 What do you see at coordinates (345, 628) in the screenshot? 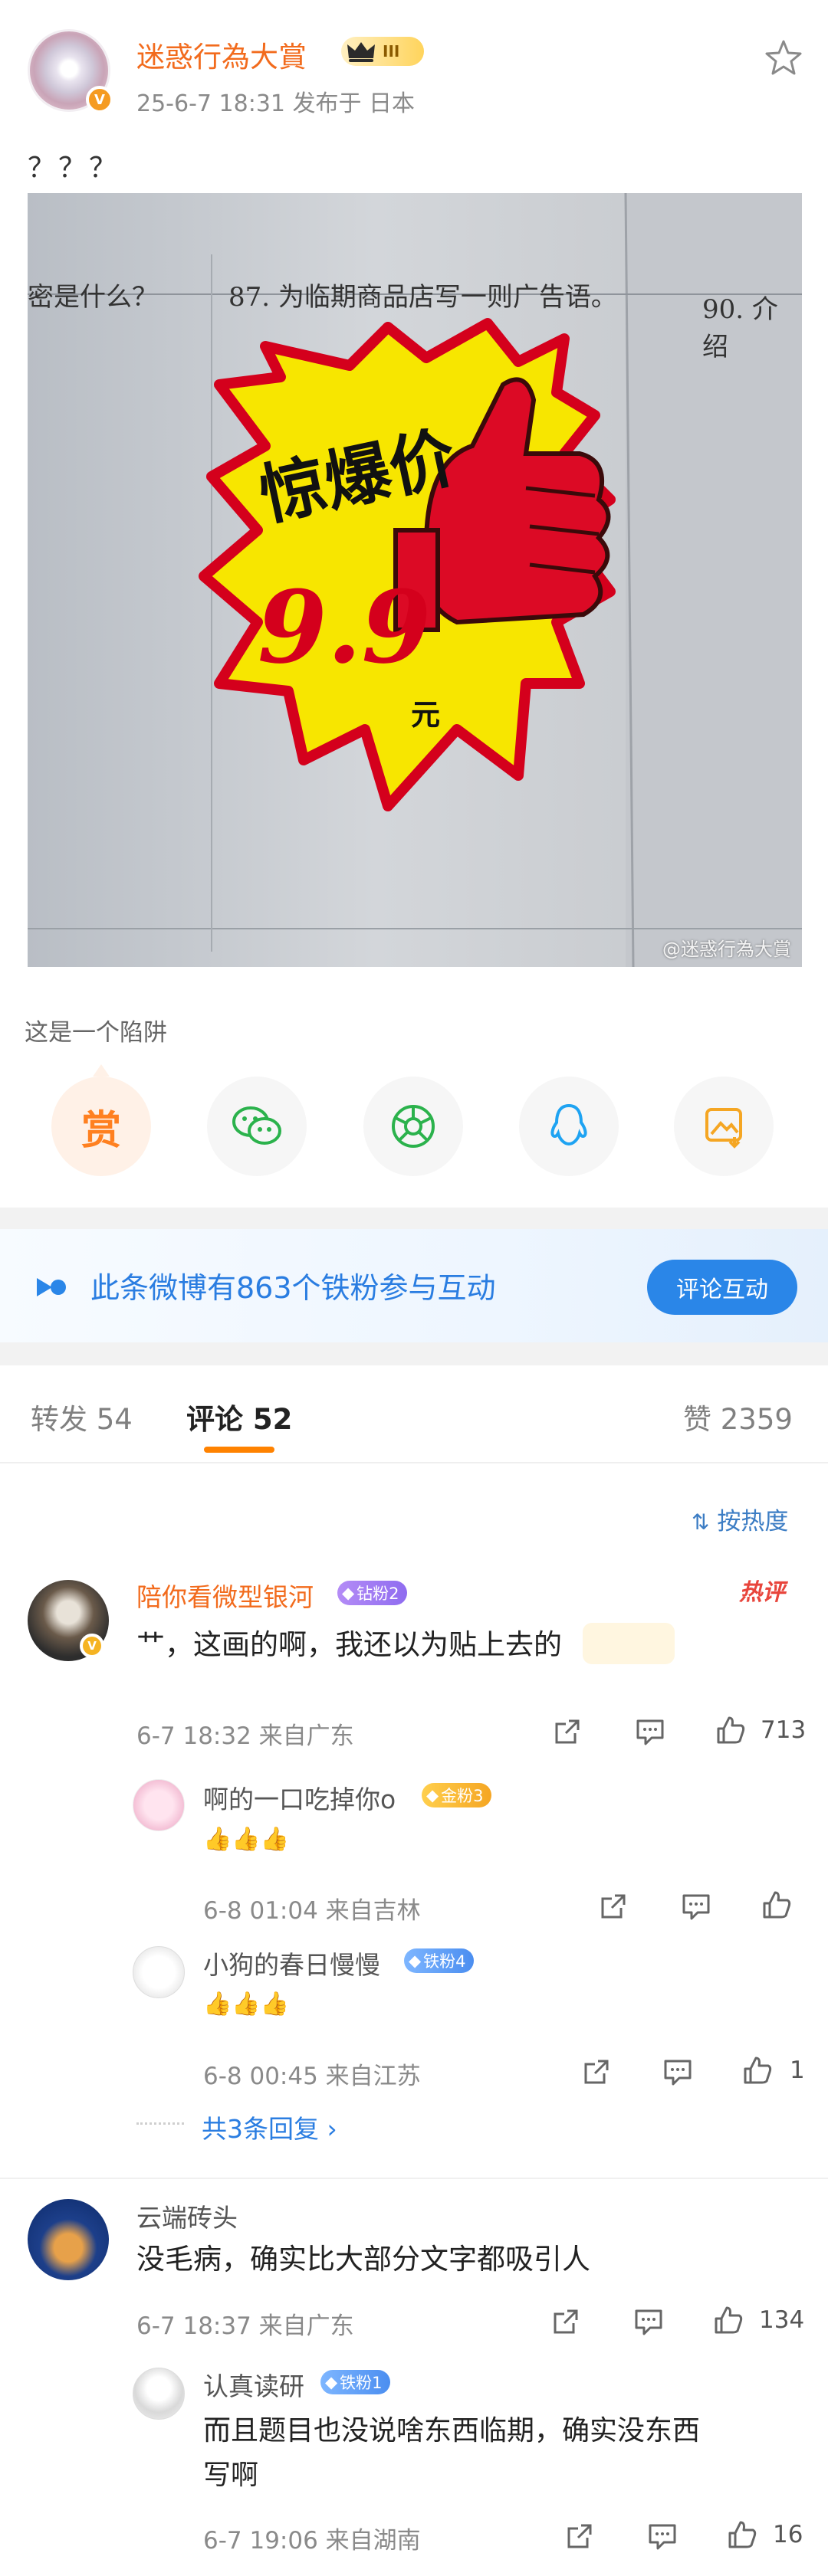
I see `sticker-price: 9.9` at bounding box center [345, 628].